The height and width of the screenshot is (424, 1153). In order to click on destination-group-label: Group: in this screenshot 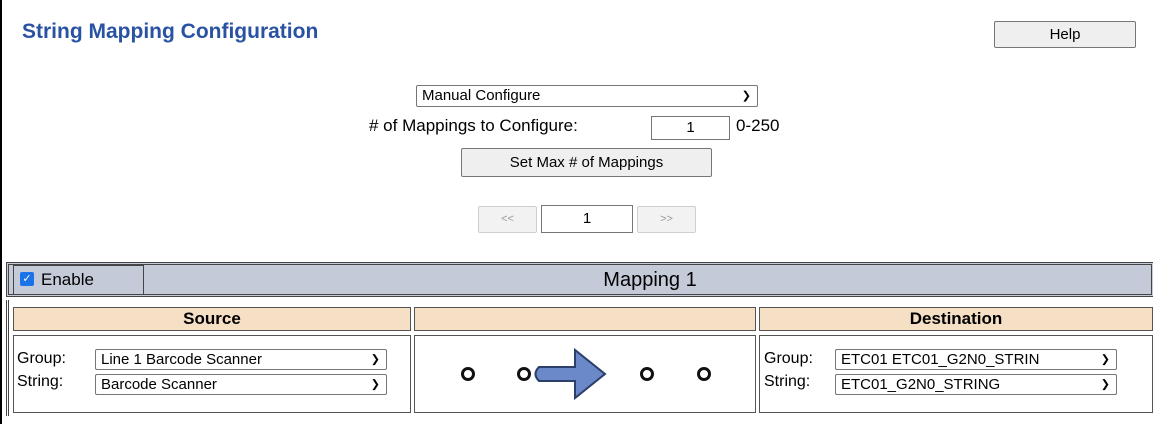, I will do `click(788, 358)`.